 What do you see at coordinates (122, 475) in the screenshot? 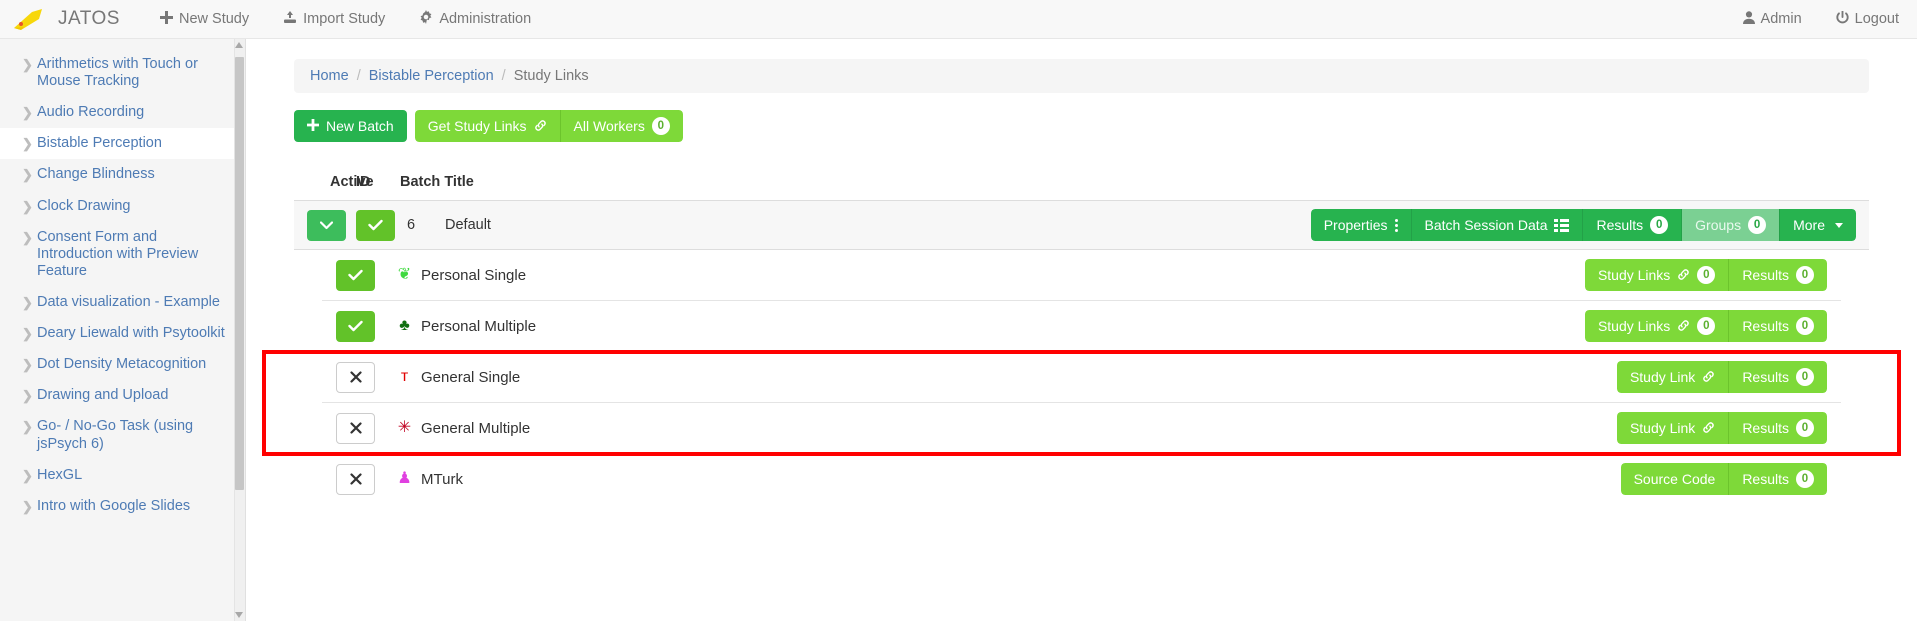
I see `sidebar-item-hexgl: ❯ HexGL` at bounding box center [122, 475].